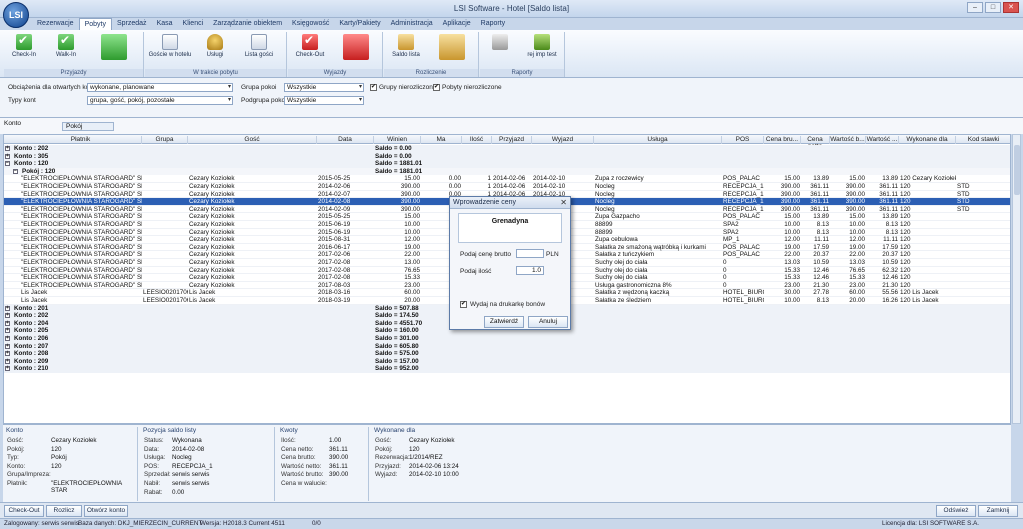  What do you see at coordinates (500, 43) in the screenshot?
I see `printer-button` at bounding box center [500, 43].